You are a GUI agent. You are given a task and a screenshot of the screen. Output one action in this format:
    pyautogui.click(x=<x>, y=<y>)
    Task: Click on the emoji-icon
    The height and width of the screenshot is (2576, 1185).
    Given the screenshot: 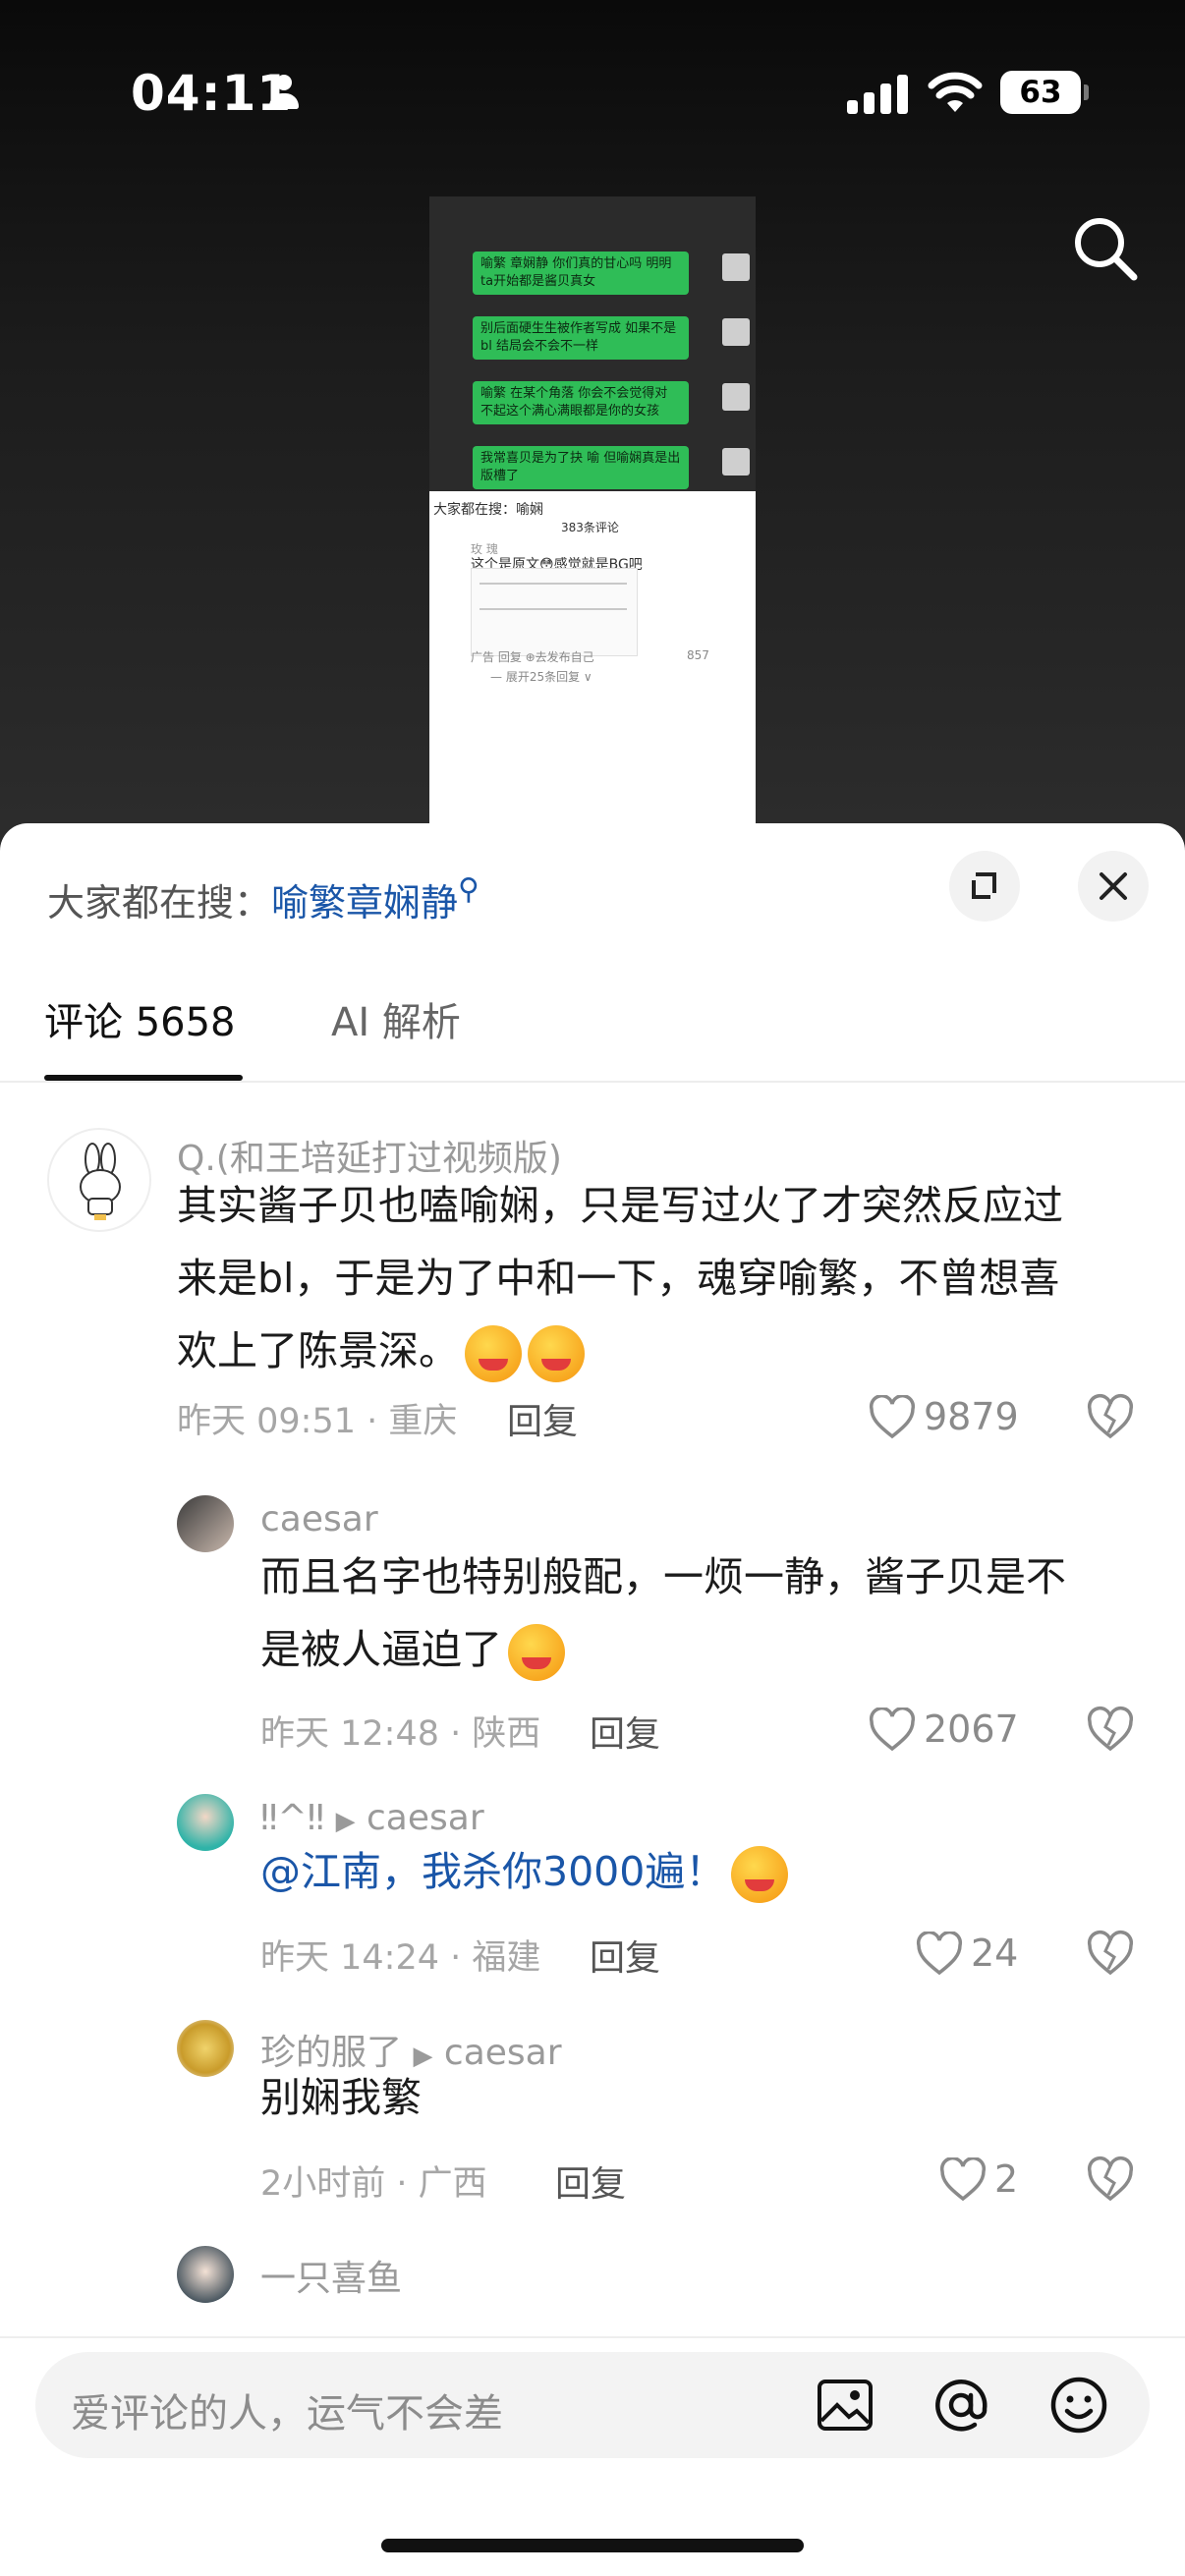 What is the action you would take?
    pyautogui.click(x=1079, y=2405)
    